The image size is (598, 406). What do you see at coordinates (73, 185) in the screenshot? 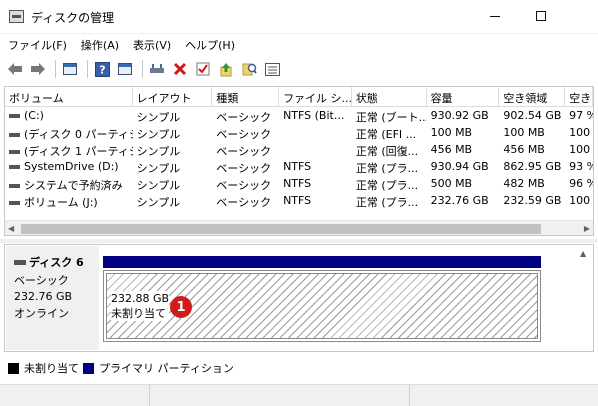
I see `volume-name: システムで予約済み` at bounding box center [73, 185].